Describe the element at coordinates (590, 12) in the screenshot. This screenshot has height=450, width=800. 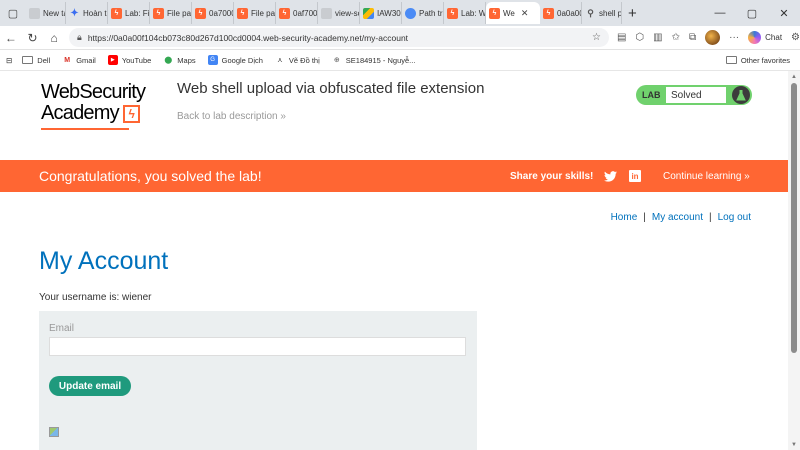
I see `search-icon: ⚲` at that location.